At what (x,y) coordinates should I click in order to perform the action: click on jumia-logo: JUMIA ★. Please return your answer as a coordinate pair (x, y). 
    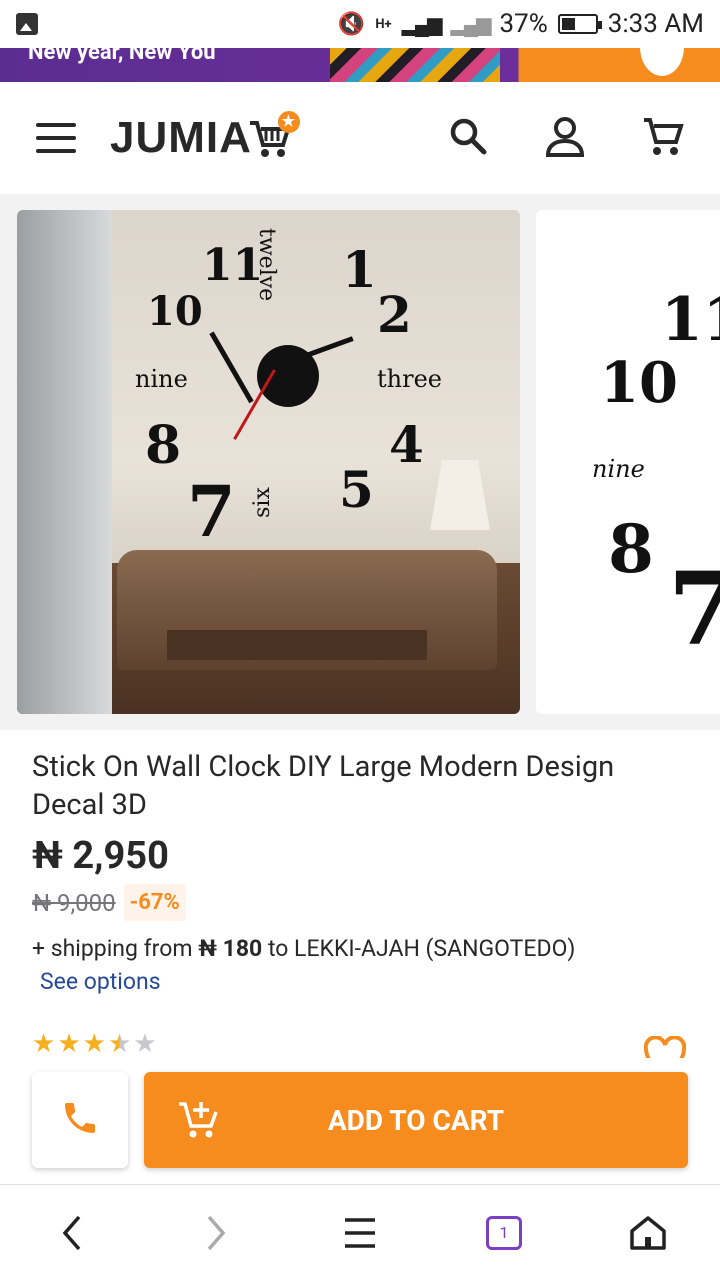
    Looking at the image, I should click on (205, 137).